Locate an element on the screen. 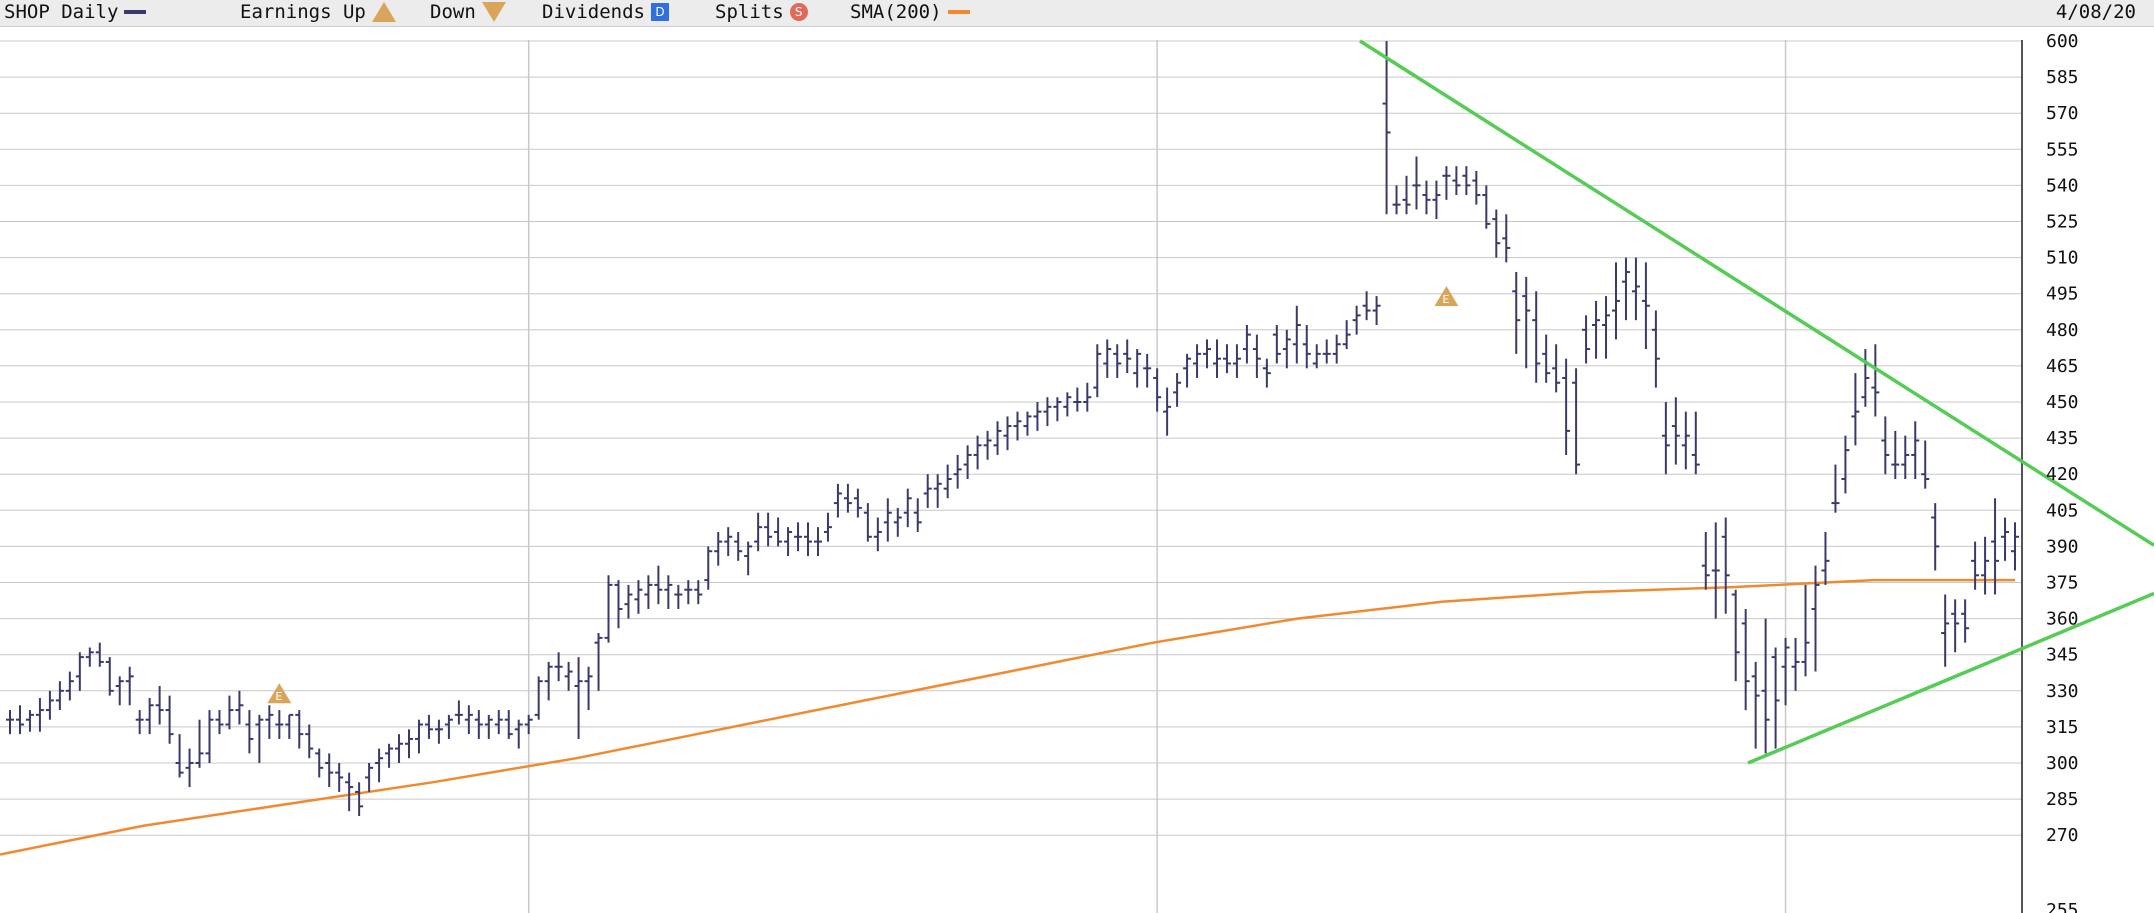  y-tick-label: 435 is located at coordinates (2062, 438).